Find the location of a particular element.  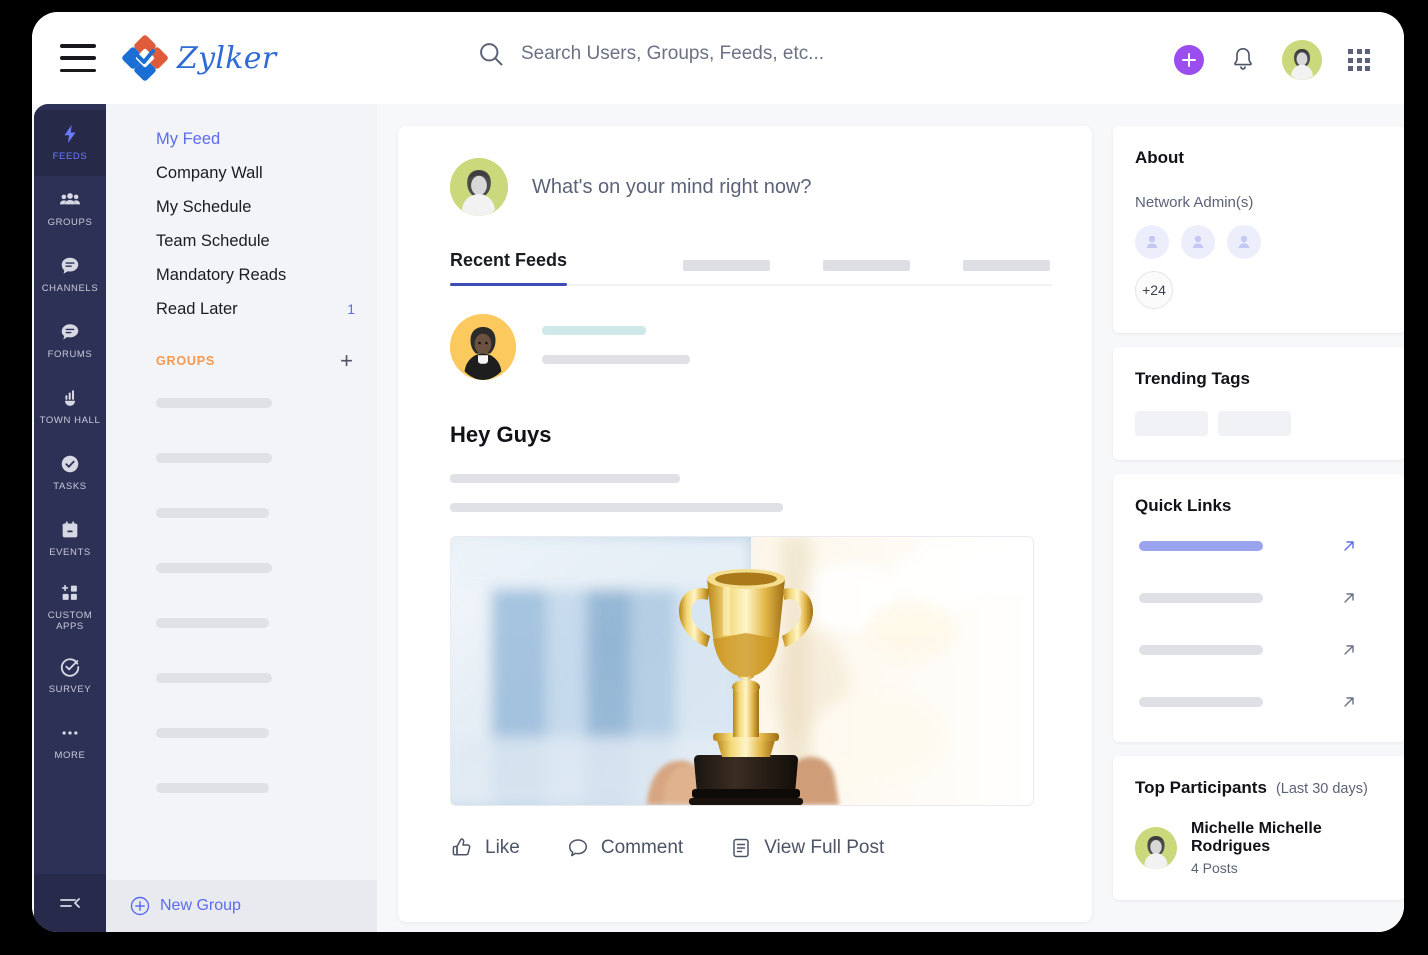

composer-placeholder: What's on your mind right now? is located at coordinates (672, 186).